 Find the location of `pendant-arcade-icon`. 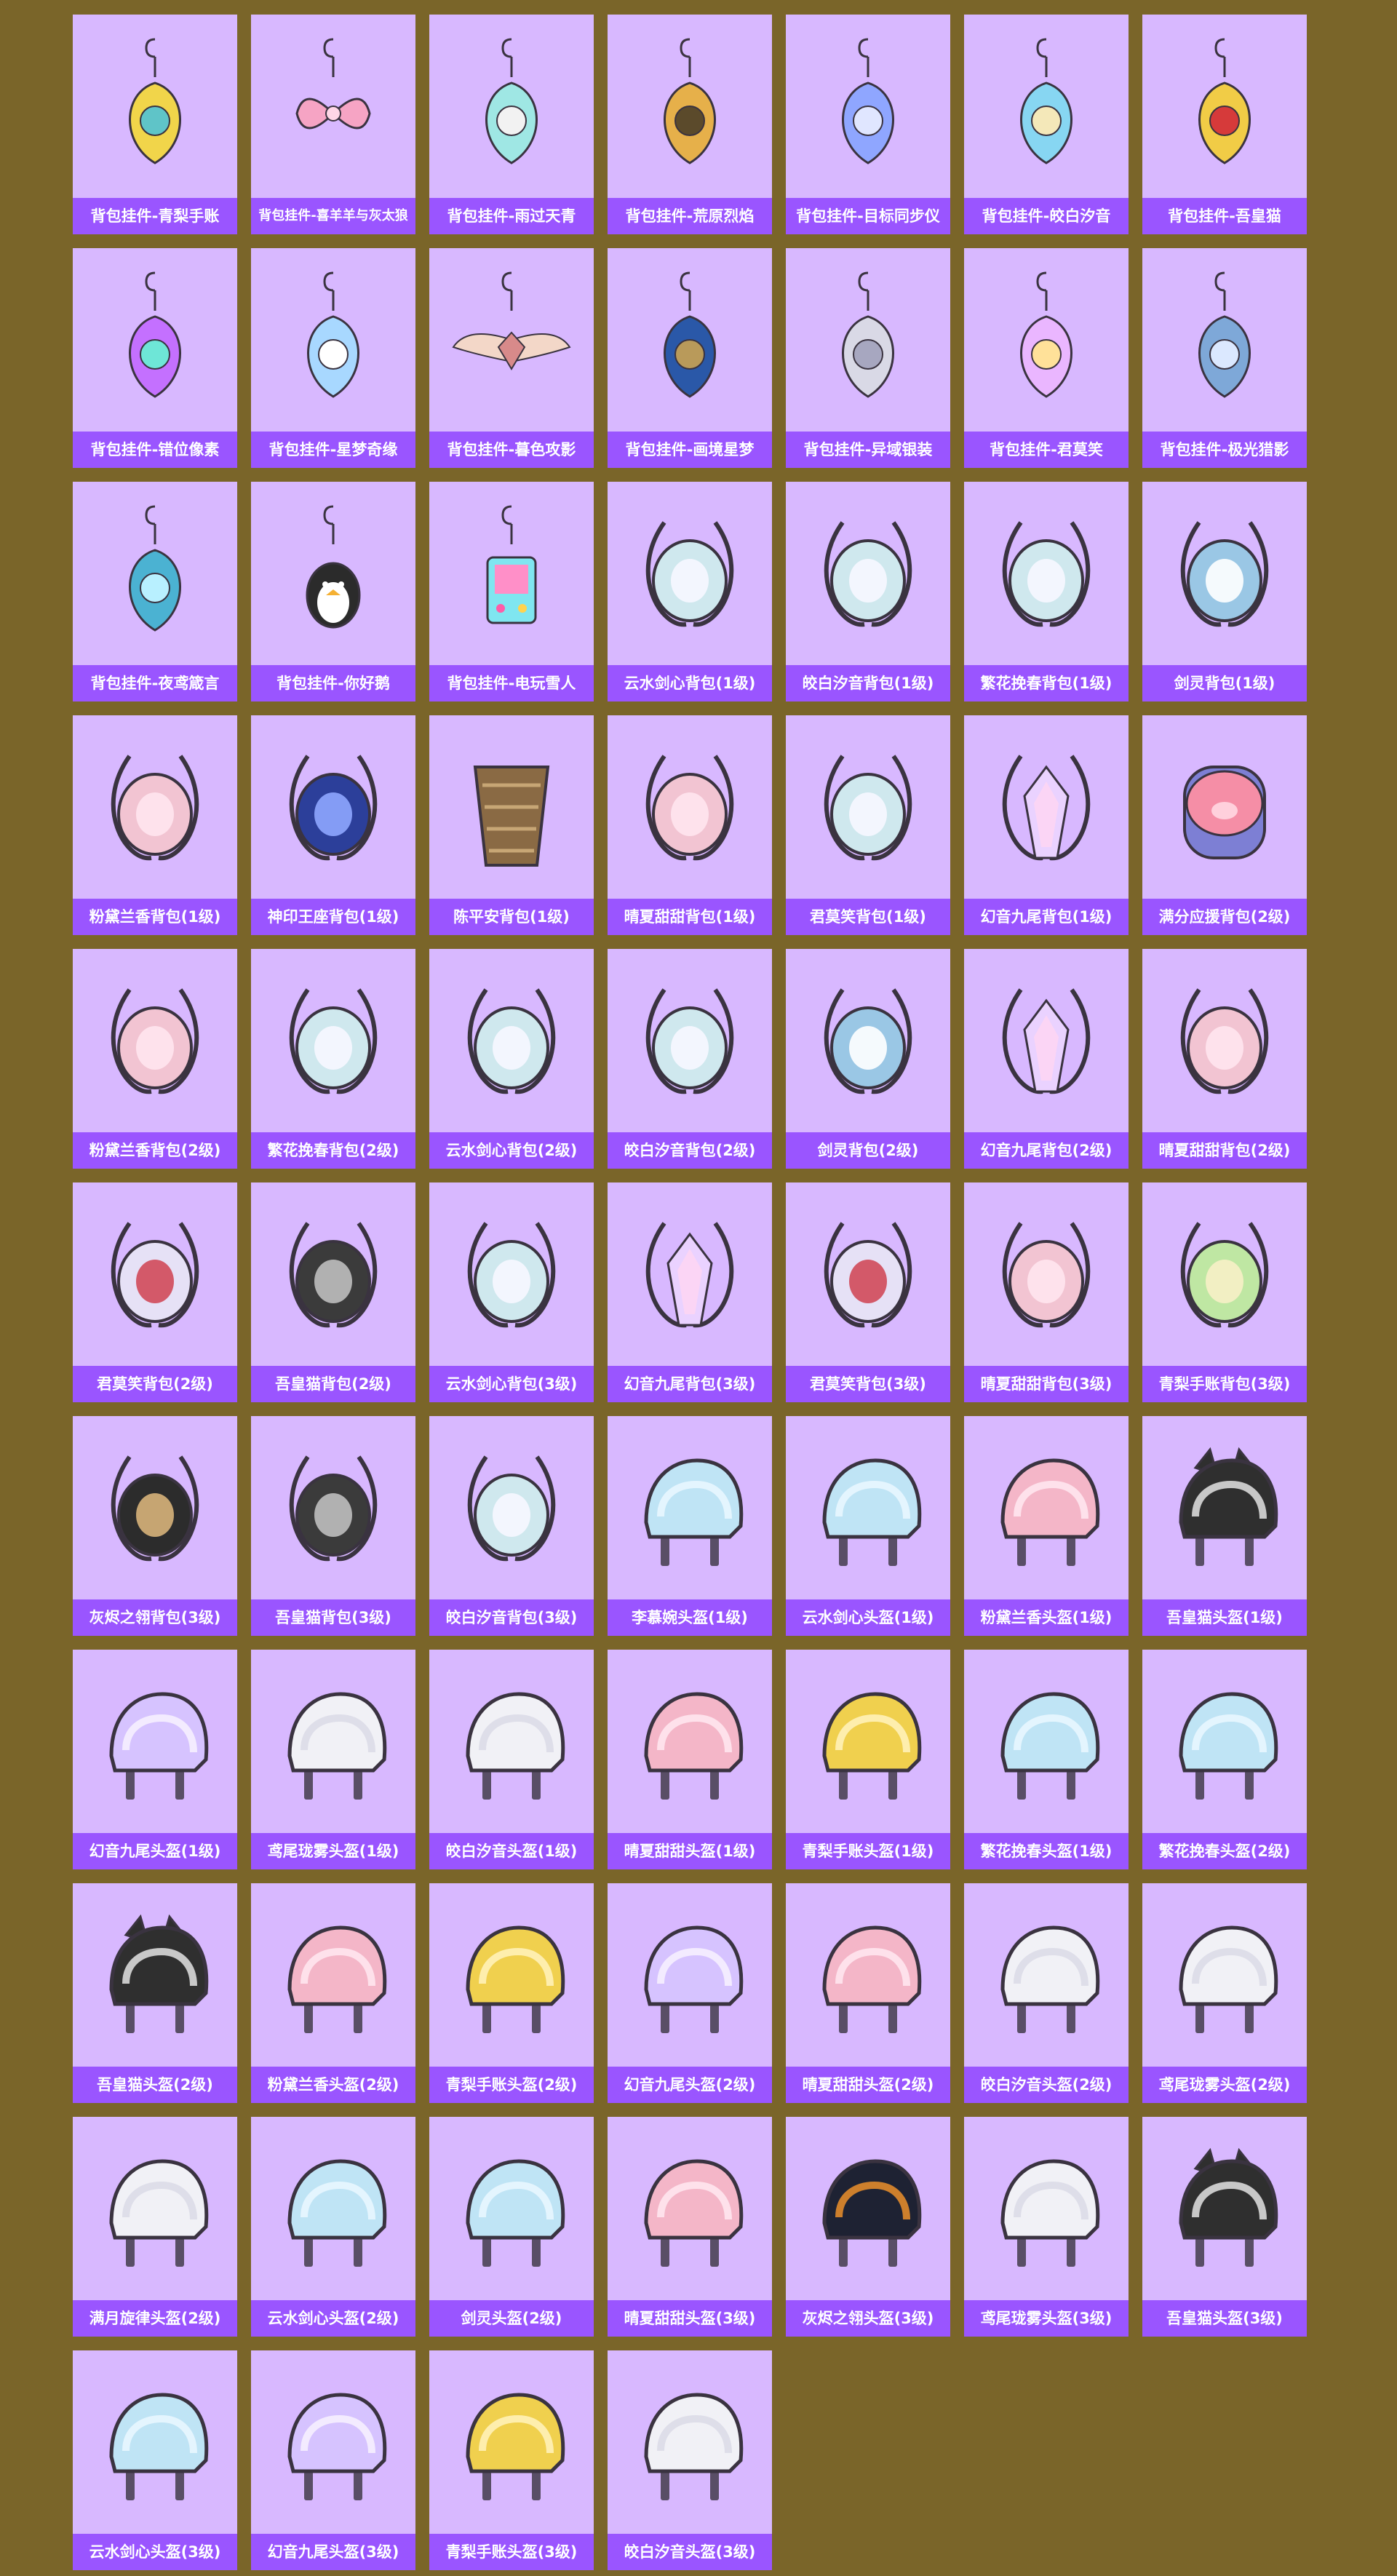

pendant-arcade-icon is located at coordinates (512, 573).